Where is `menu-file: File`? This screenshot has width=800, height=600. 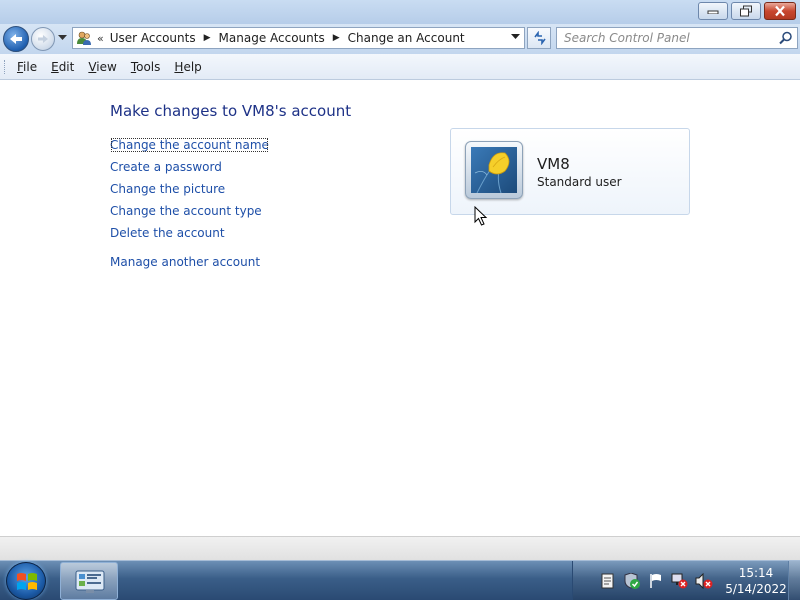
menu-file: File is located at coordinates (27, 67).